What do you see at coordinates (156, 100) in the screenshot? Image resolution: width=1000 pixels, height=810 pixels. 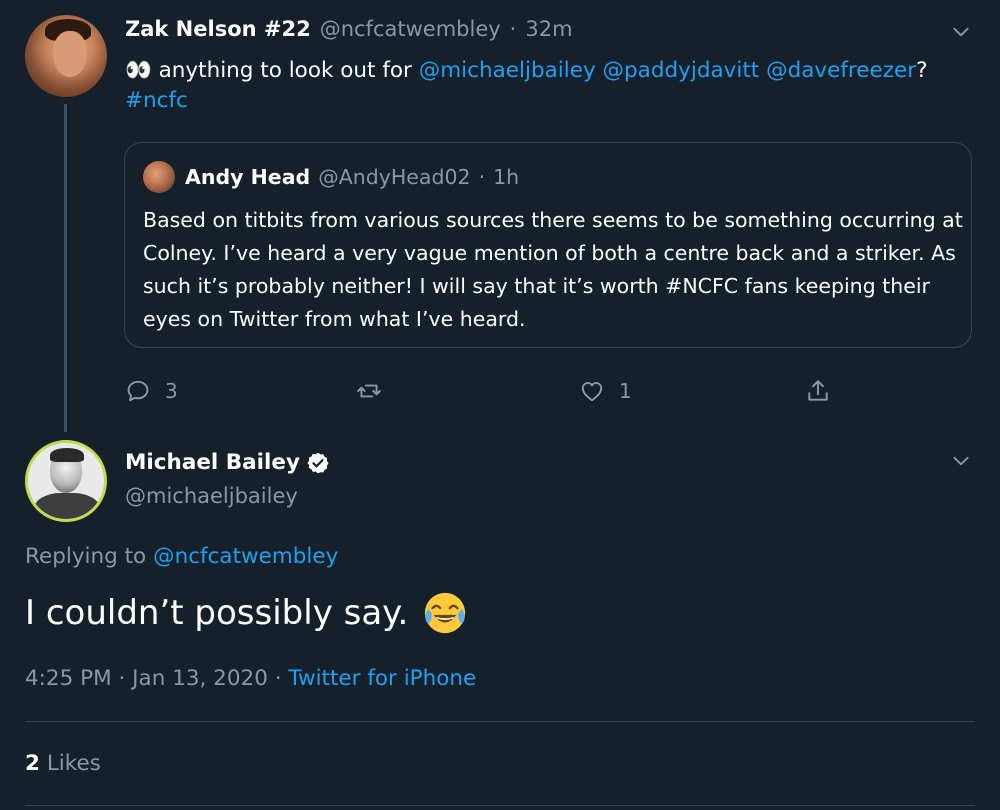 I see `hashtag-ncfc: #ncfc` at bounding box center [156, 100].